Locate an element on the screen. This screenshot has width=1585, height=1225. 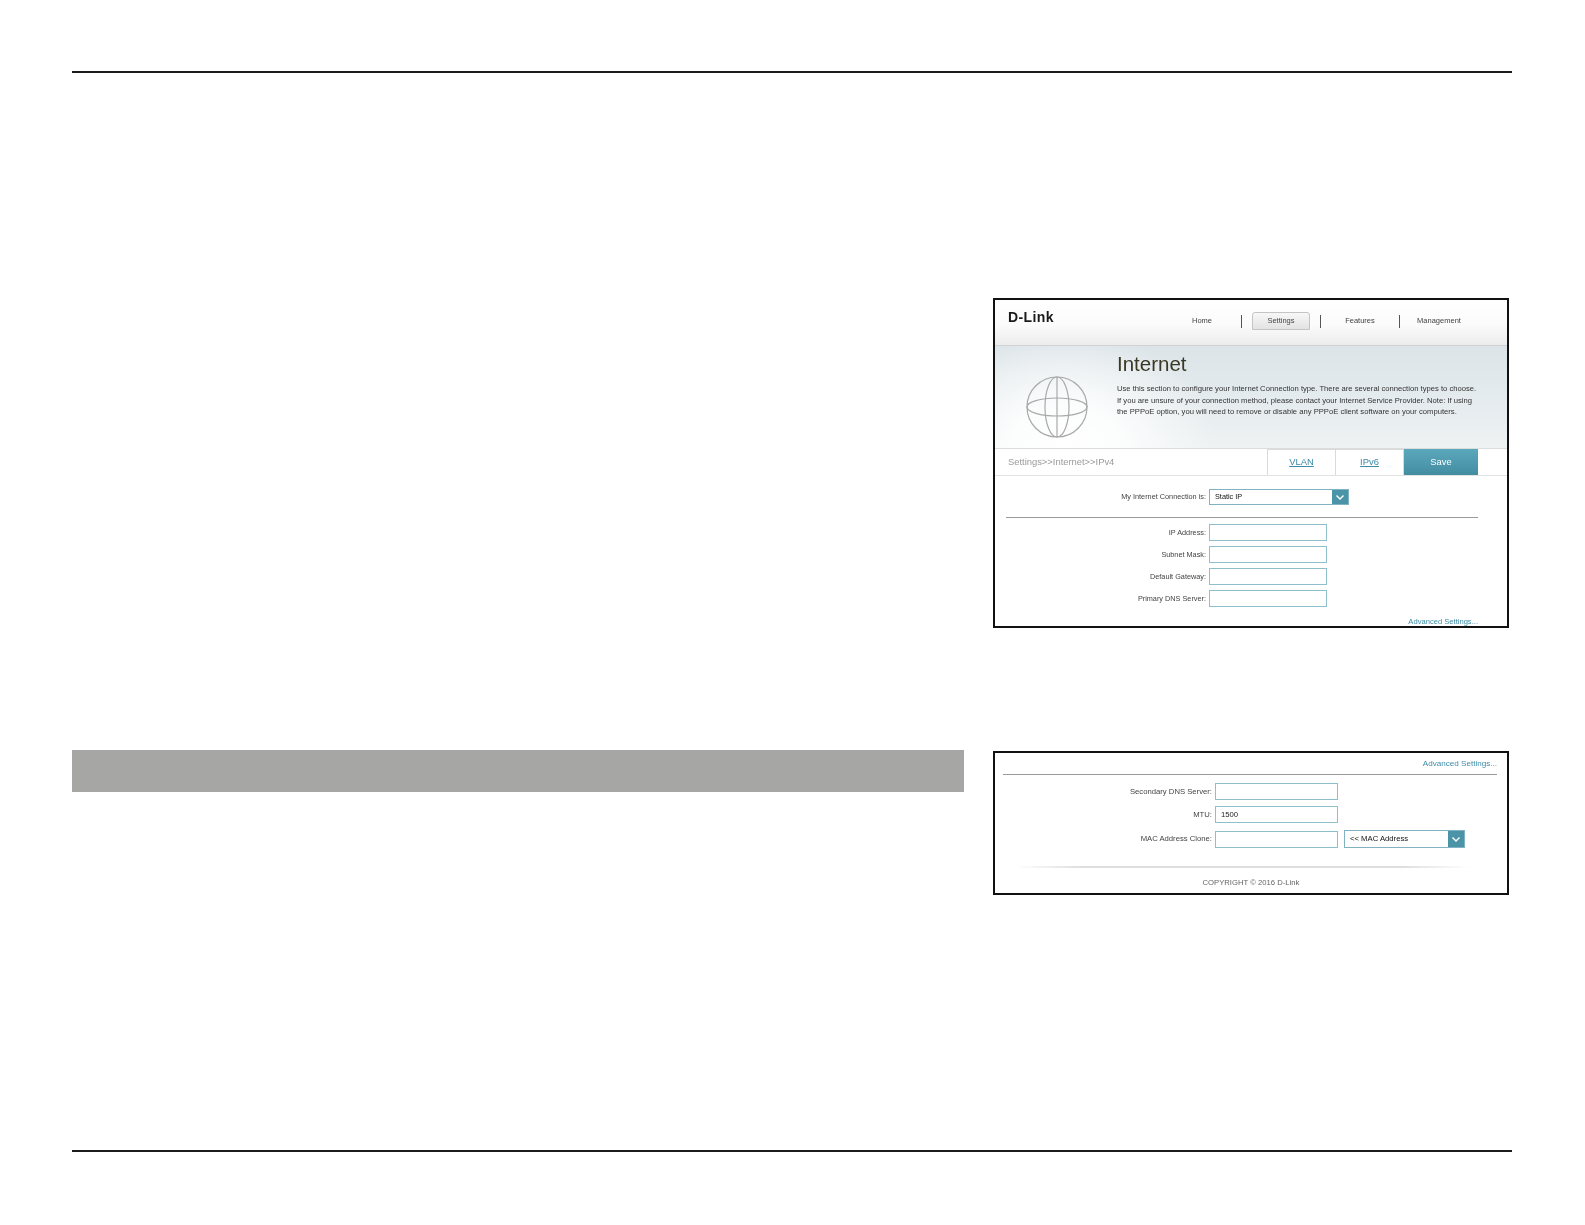
globe-icon is located at coordinates (1057, 407).